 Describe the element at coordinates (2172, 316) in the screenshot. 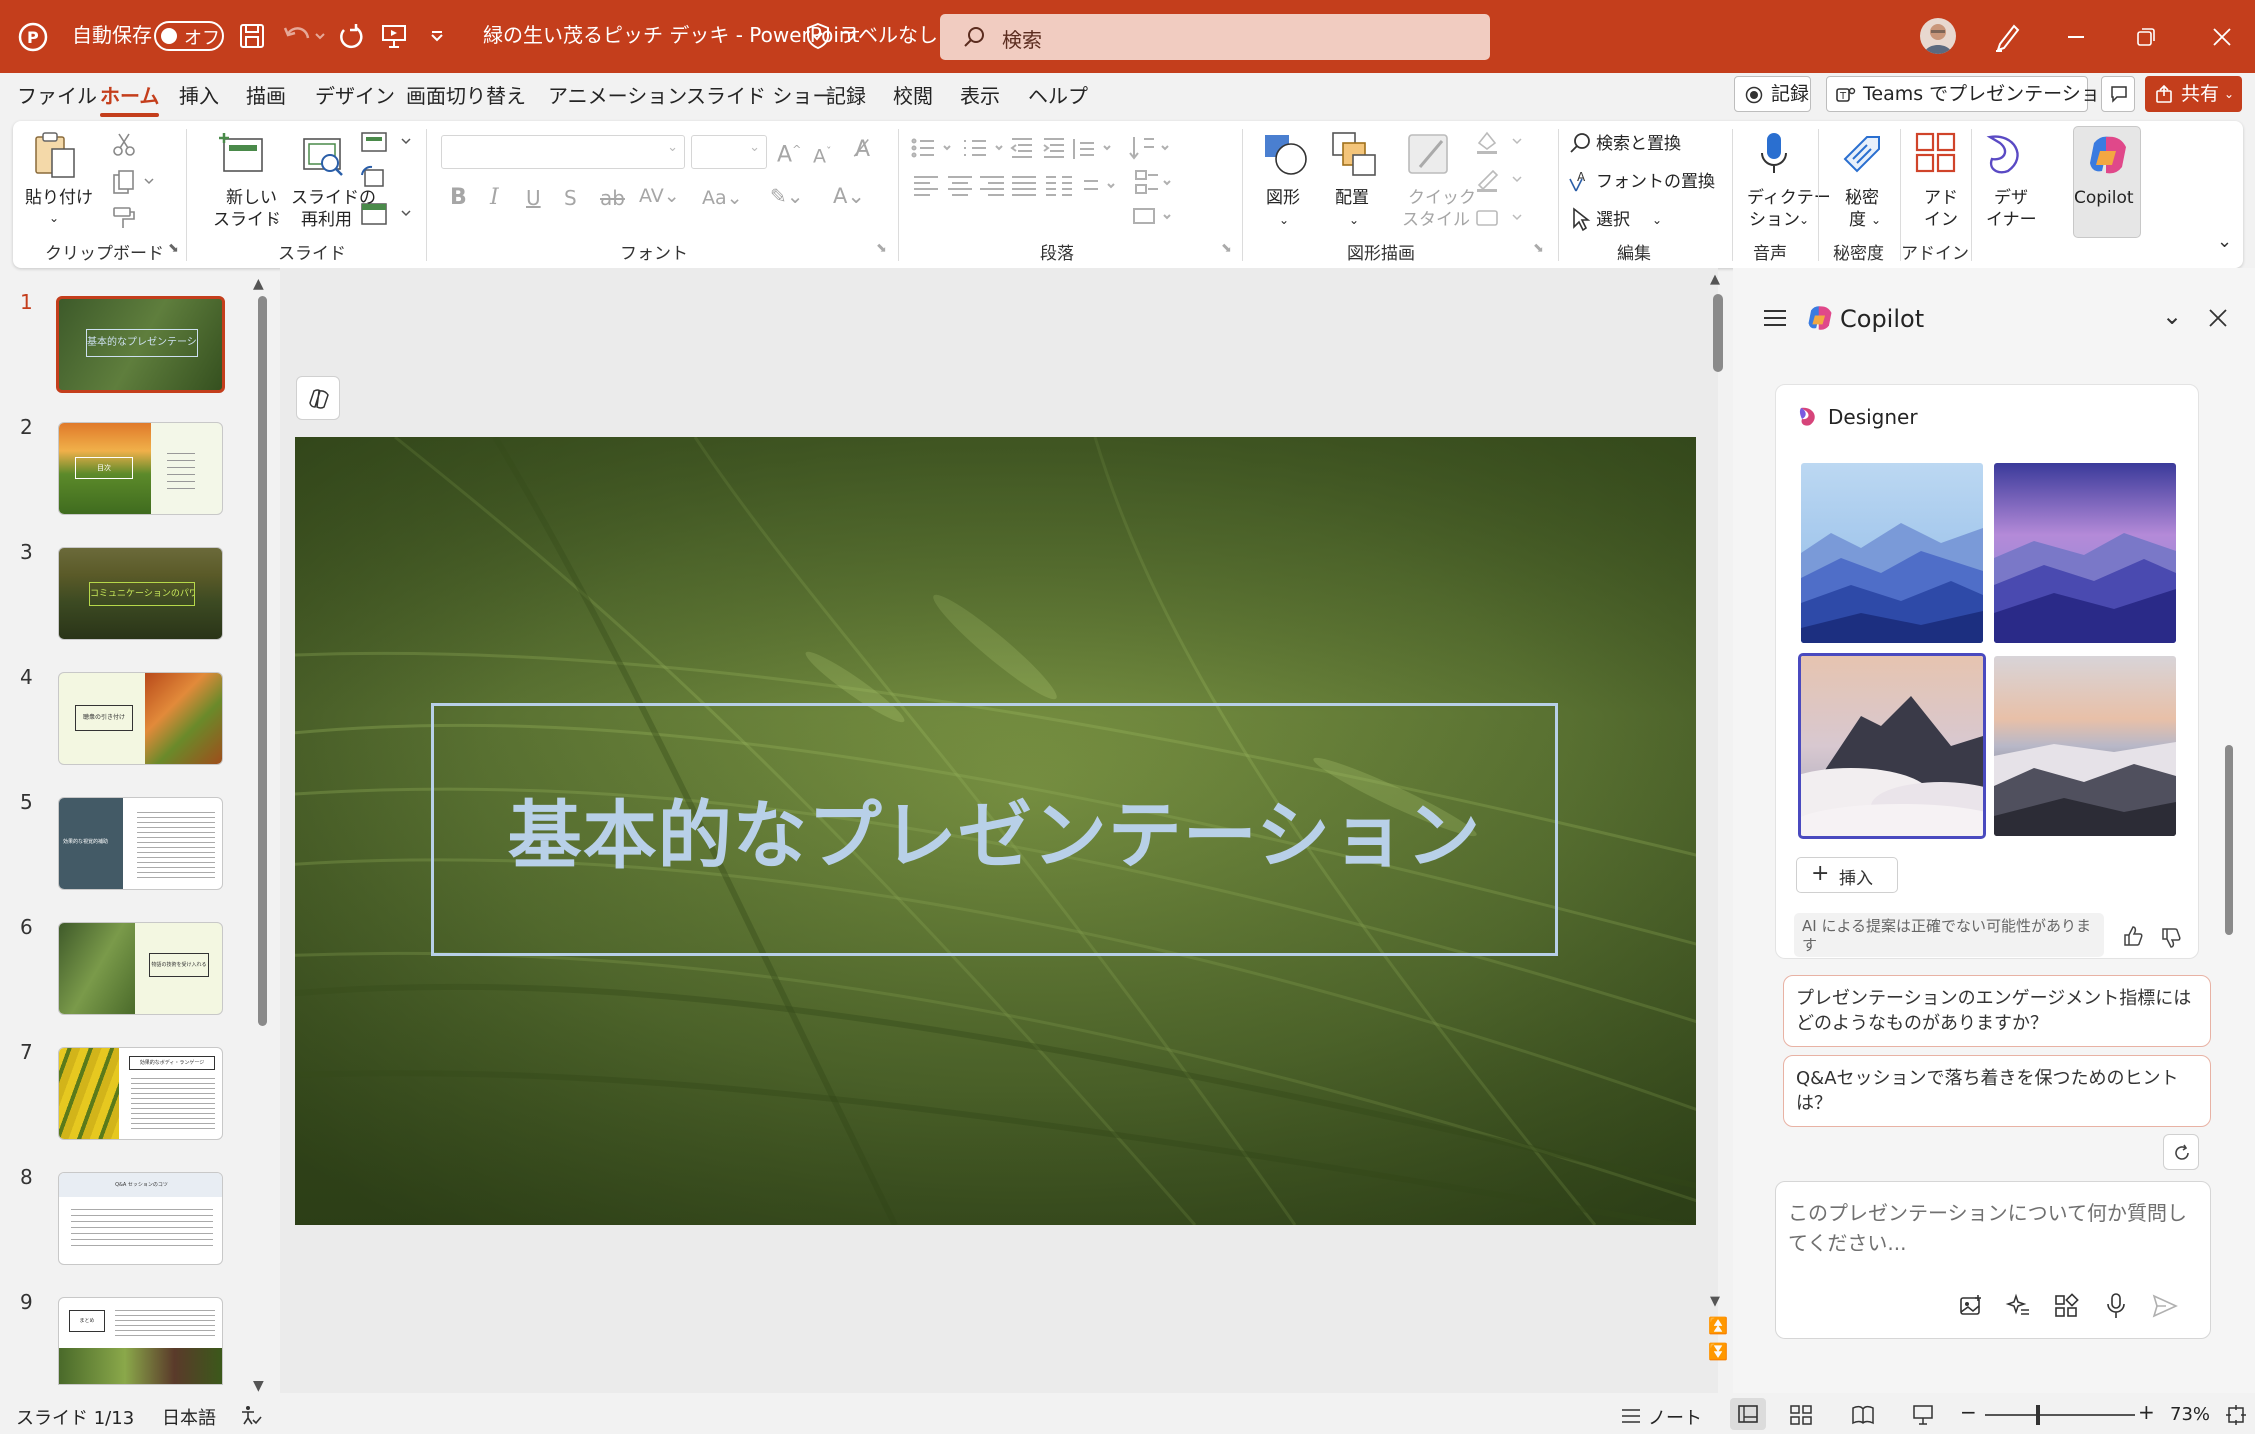

I see `collapse-chevron-icon: ⌄` at that location.